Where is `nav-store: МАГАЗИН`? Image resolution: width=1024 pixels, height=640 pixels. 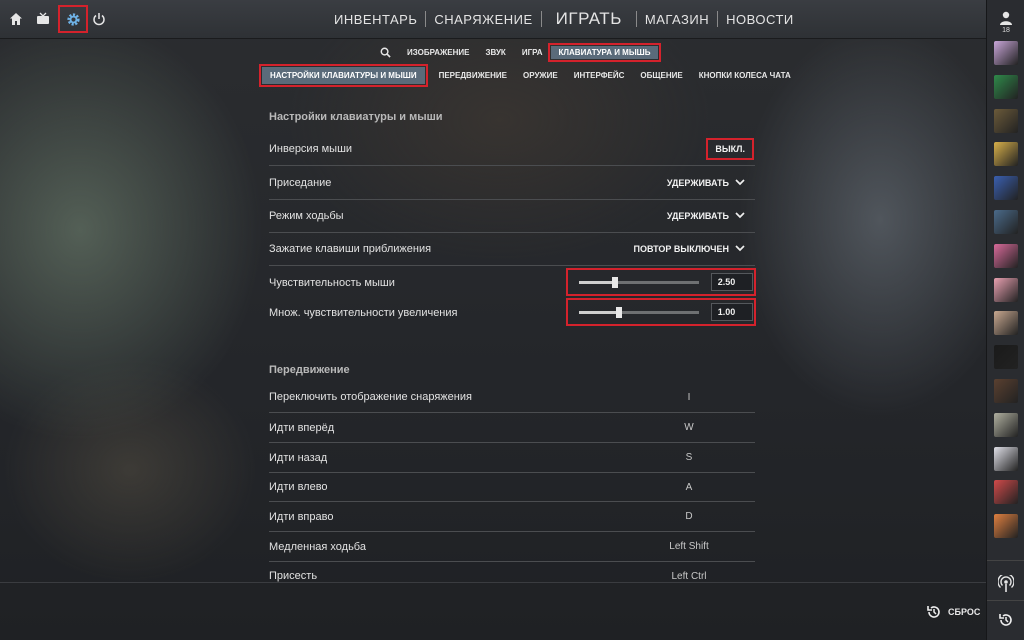
nav-store: МАГАЗИН is located at coordinates (677, 19).